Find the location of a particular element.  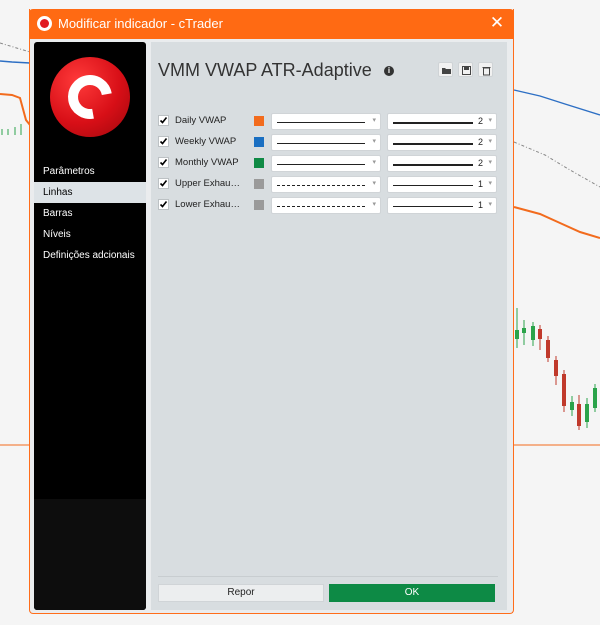

line-row: Weekly VWAP ▾ 2 ▾ is located at coordinates (328, 142).